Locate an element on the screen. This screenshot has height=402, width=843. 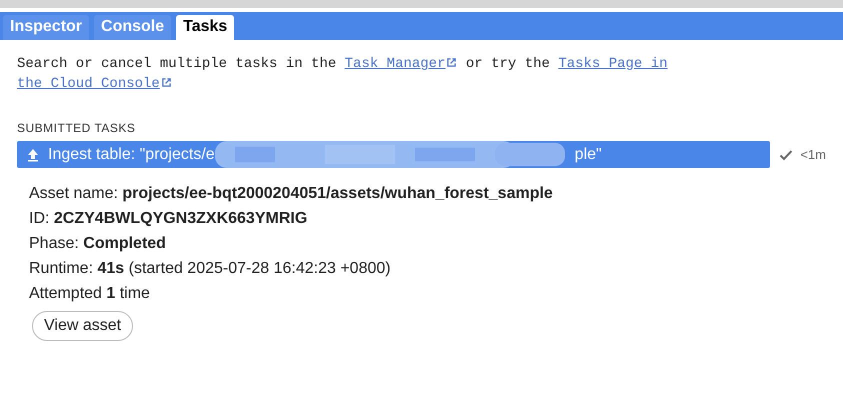
task-title: Ingest table: "projects/e is located at coordinates (131, 155).